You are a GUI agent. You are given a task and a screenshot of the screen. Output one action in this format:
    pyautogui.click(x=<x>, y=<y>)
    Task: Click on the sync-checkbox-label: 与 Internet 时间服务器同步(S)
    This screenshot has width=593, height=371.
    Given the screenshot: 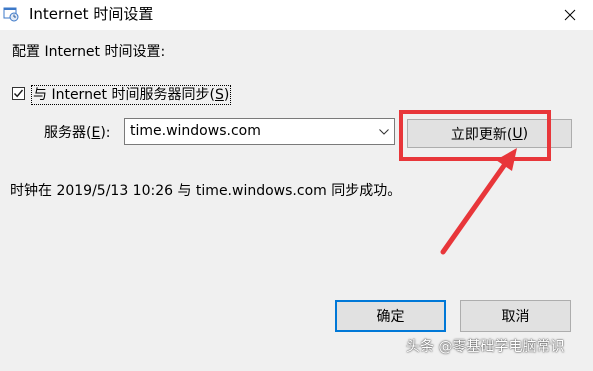 What is the action you would take?
    pyautogui.click(x=131, y=95)
    